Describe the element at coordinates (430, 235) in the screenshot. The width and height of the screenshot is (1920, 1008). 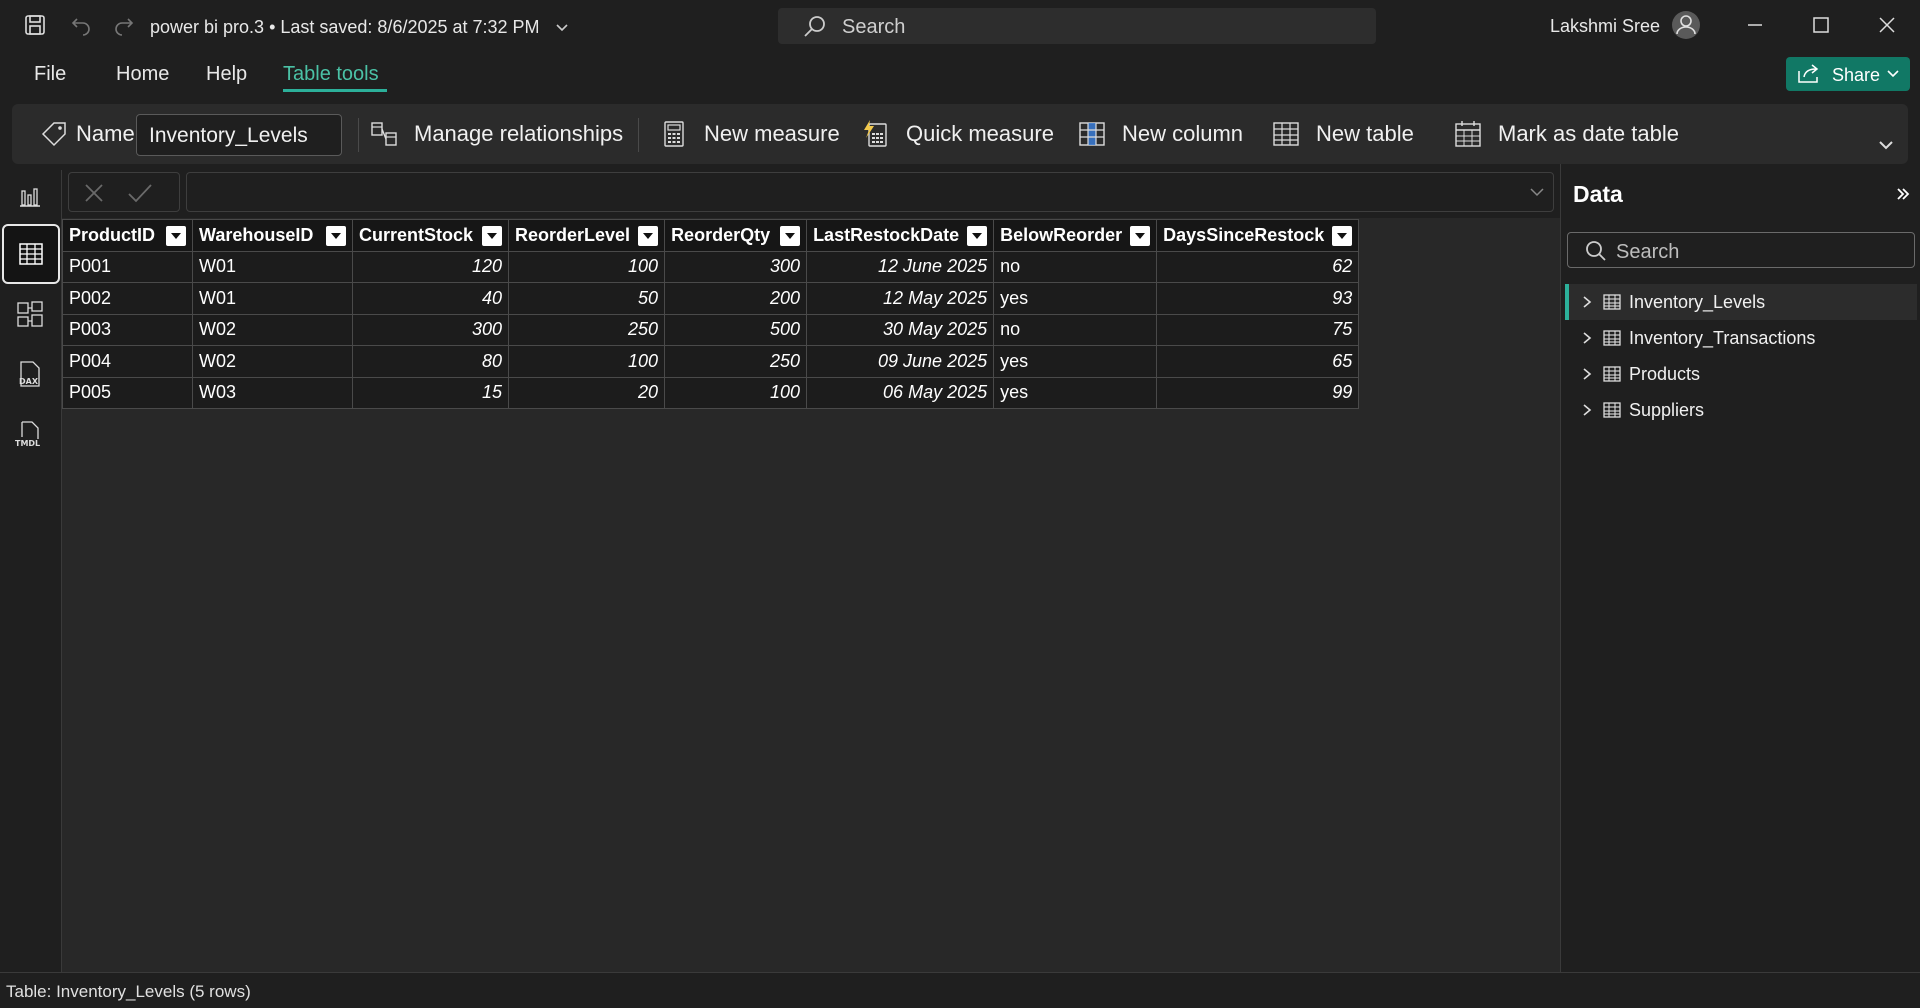
I see `column-header: CurrentStock` at that location.